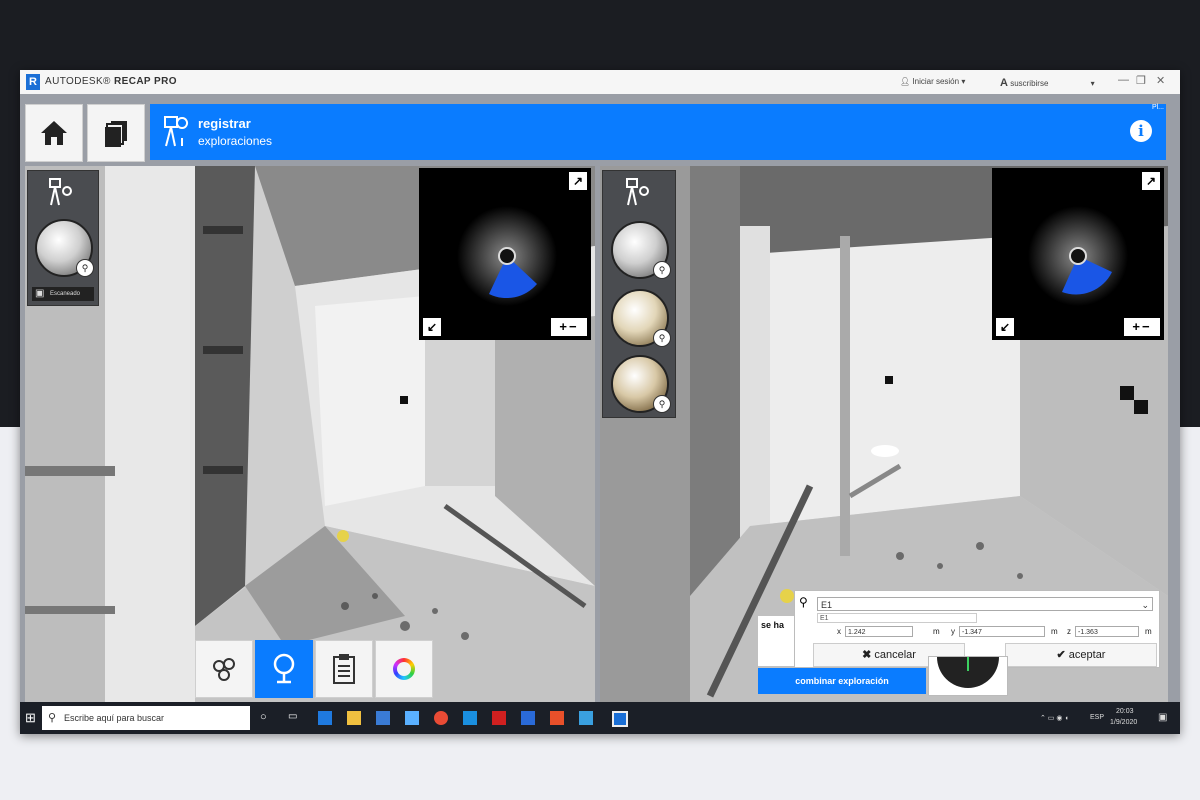  What do you see at coordinates (224, 123) in the screenshot?
I see `page-title: registrar` at bounding box center [224, 123].